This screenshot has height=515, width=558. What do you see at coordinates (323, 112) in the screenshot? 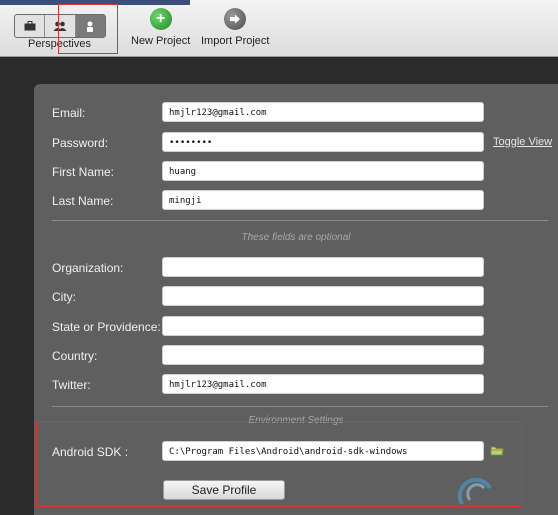
I see `email-field: hmjlr123@gmail.com` at bounding box center [323, 112].